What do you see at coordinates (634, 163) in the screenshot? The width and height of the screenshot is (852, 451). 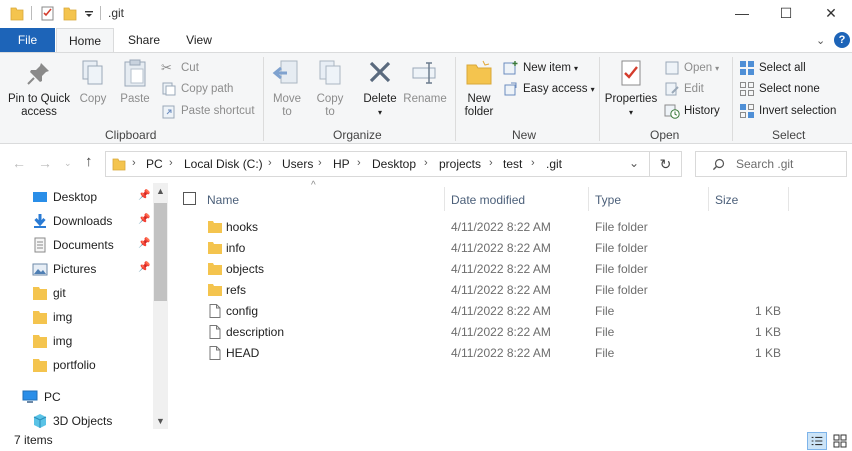 I see `address-dropdown-icon: ⌄` at bounding box center [634, 163].